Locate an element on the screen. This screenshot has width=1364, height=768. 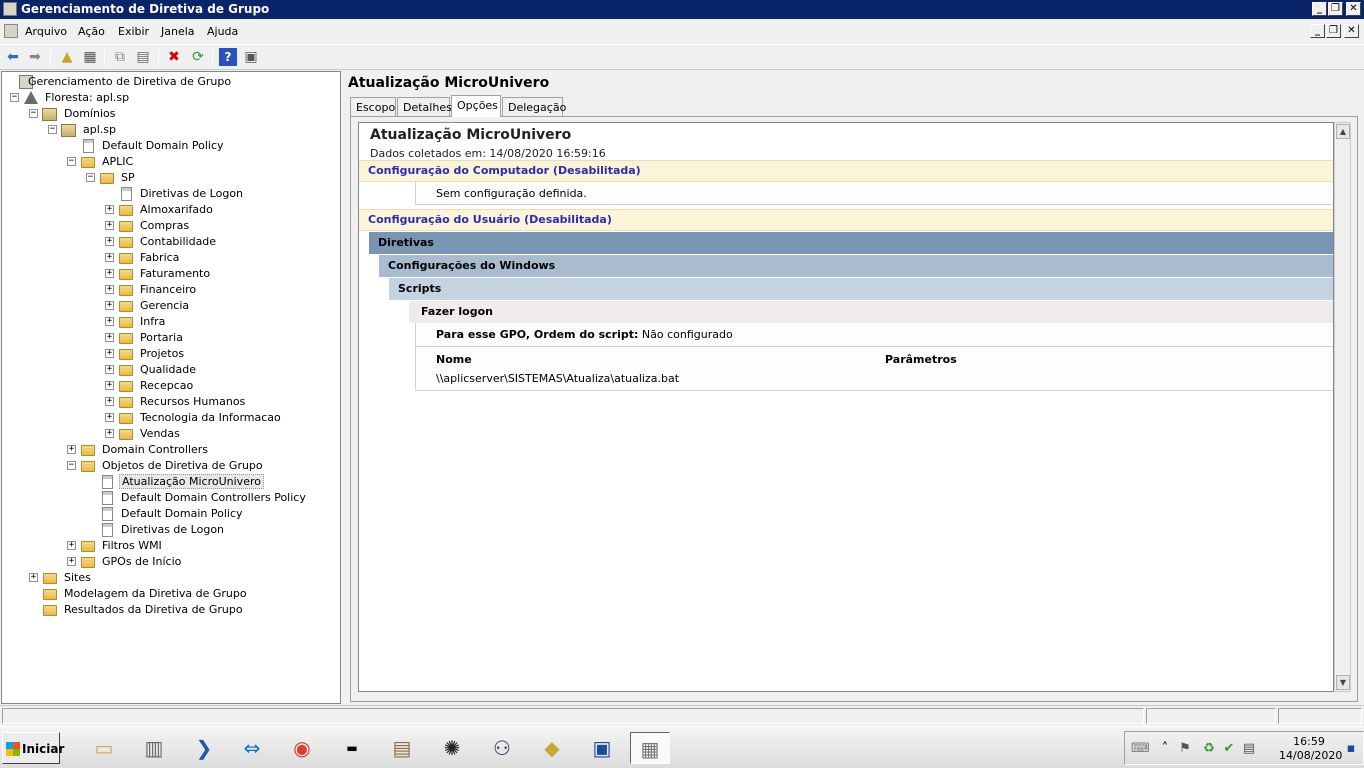
system-tray: ⌨ ˄ ⚑ ♻ ✔ ▤ 16:59 14/08/2020 ▪ is located at coordinates (1244, 748).